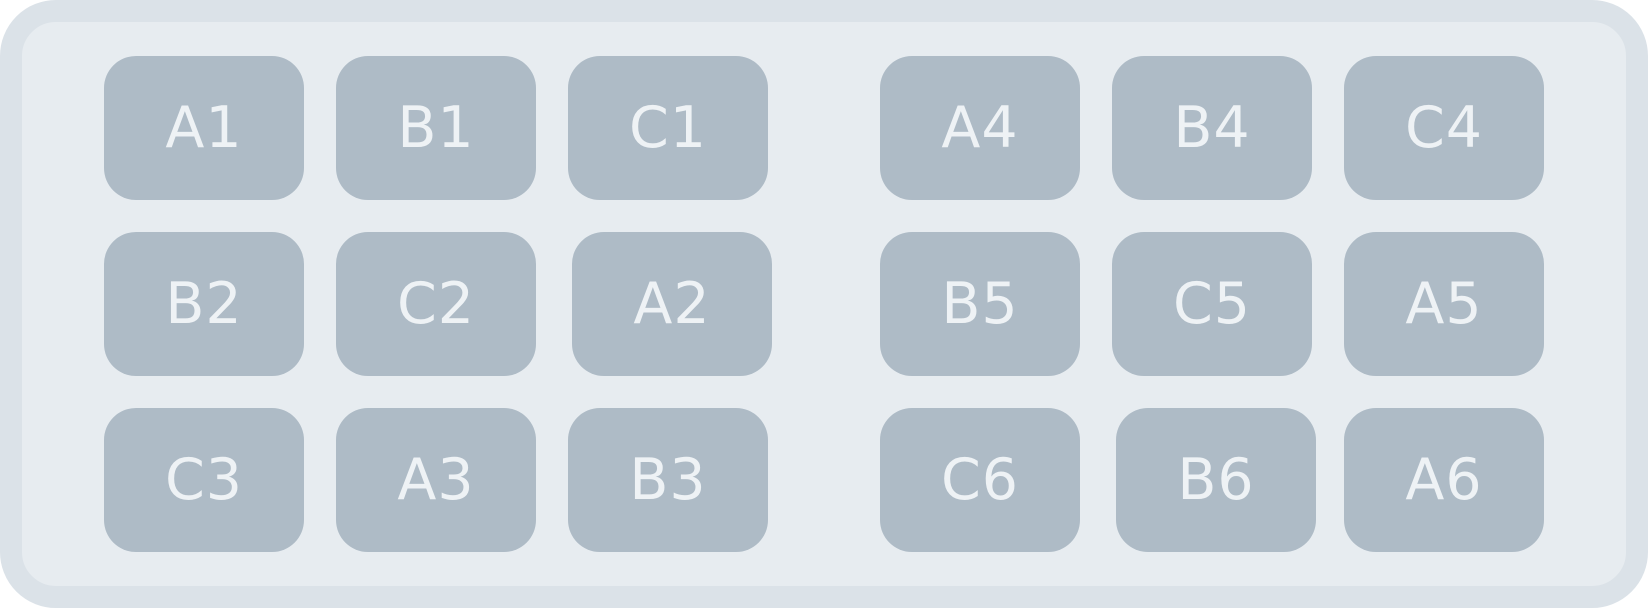 The width and height of the screenshot is (1648, 608). Describe the element at coordinates (1444, 128) in the screenshot. I see `tile-c4: C4` at that location.